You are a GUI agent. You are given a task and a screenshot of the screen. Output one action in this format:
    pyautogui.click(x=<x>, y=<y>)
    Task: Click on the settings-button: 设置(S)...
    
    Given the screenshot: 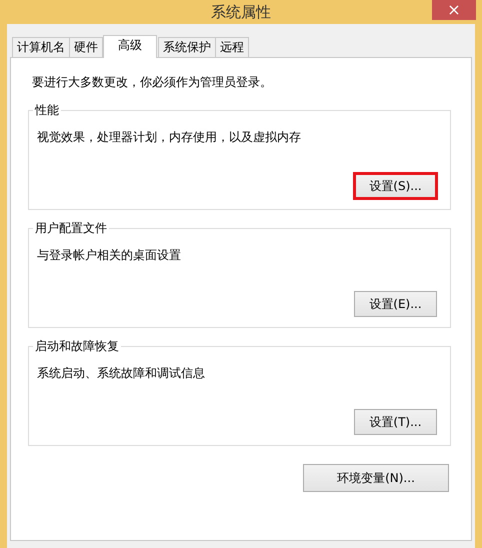 What is the action you would take?
    pyautogui.click(x=395, y=186)
    